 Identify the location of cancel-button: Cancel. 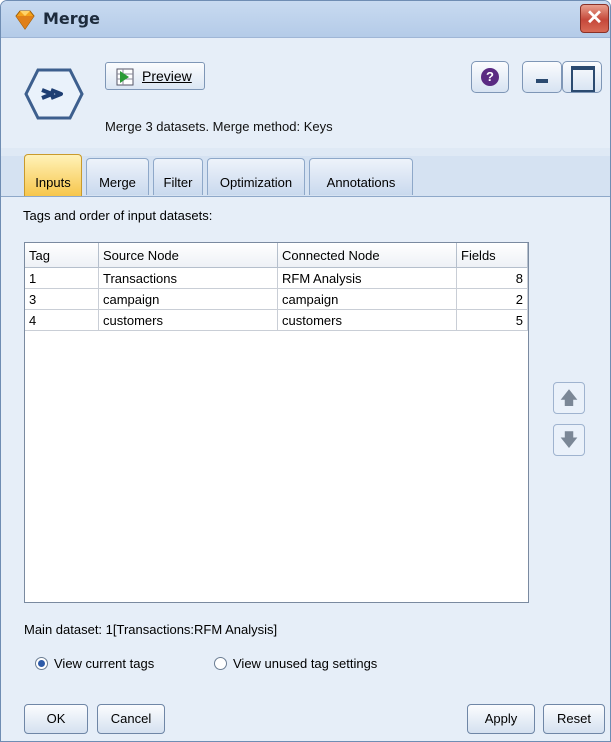
(131, 719).